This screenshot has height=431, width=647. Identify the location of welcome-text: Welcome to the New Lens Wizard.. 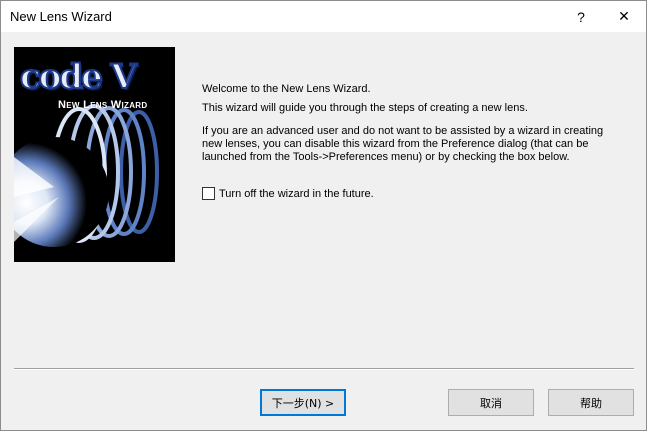
(286, 89).